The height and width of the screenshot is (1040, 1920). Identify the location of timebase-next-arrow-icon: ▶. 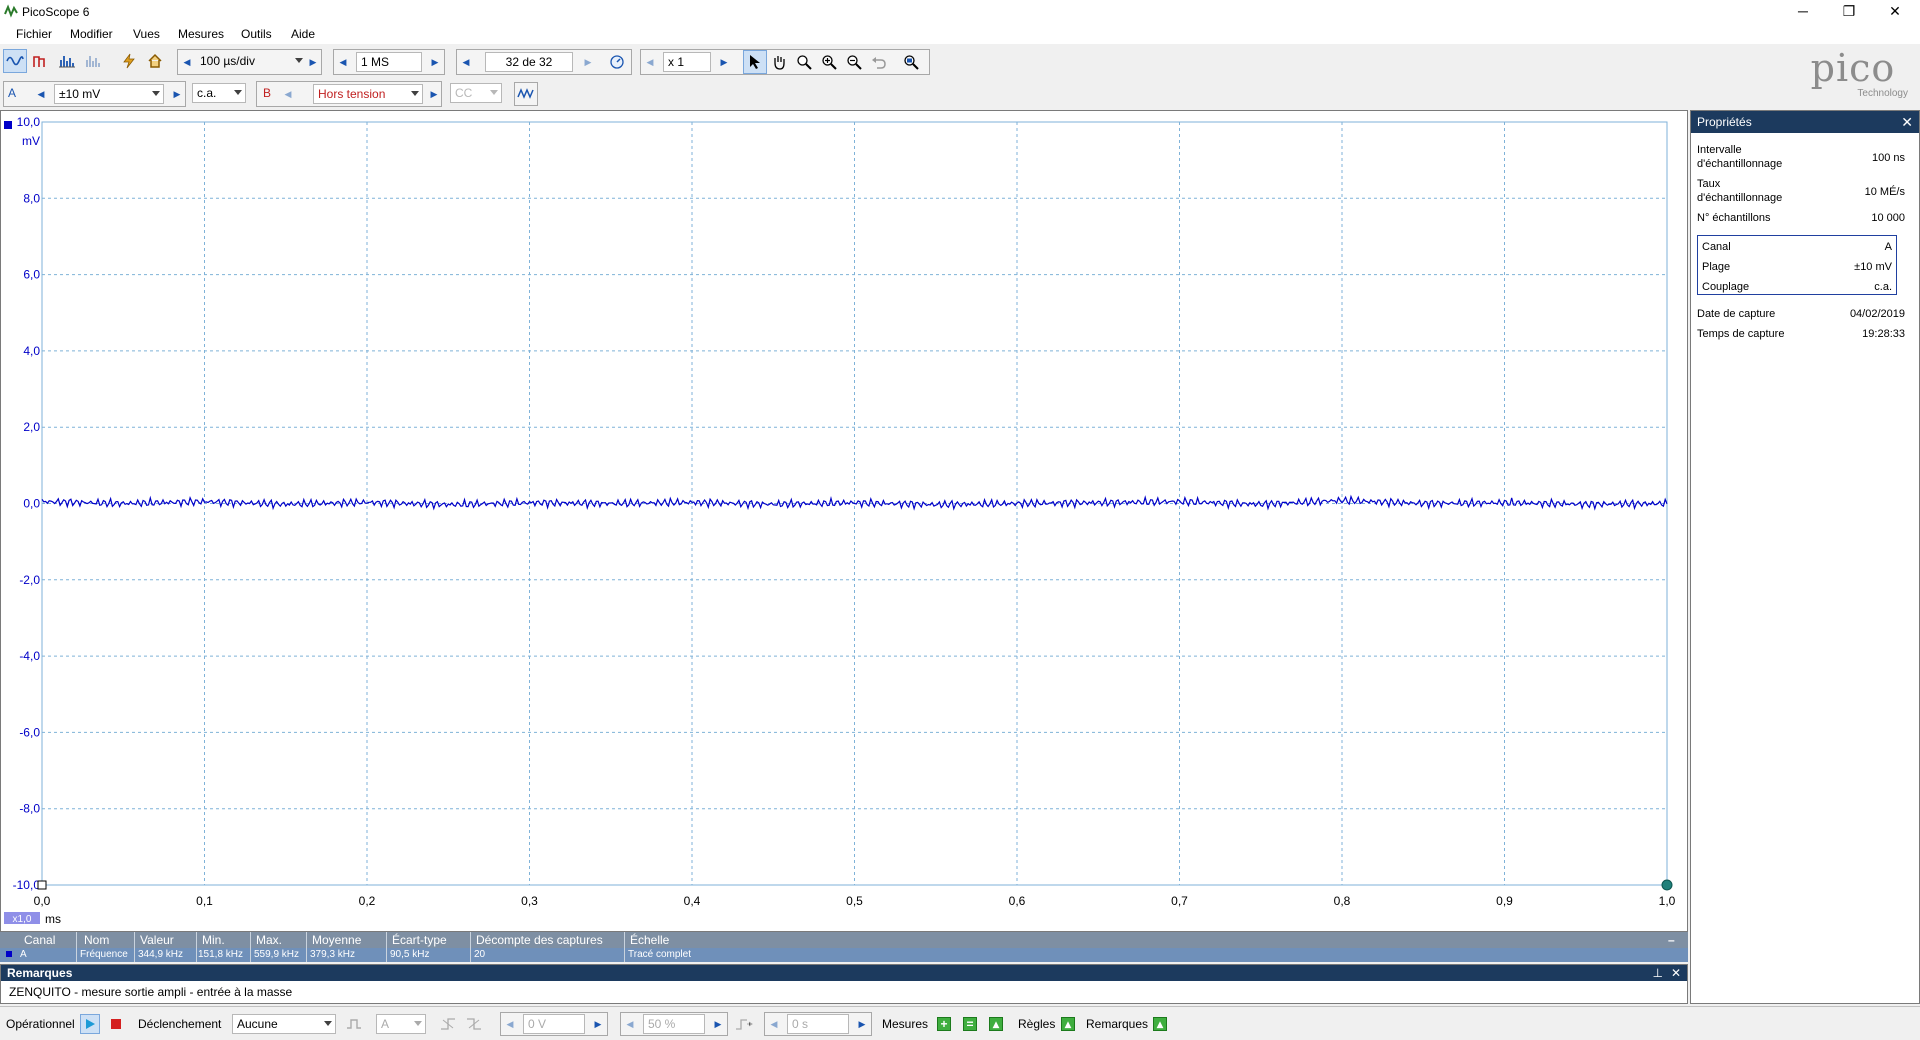
(313, 62).